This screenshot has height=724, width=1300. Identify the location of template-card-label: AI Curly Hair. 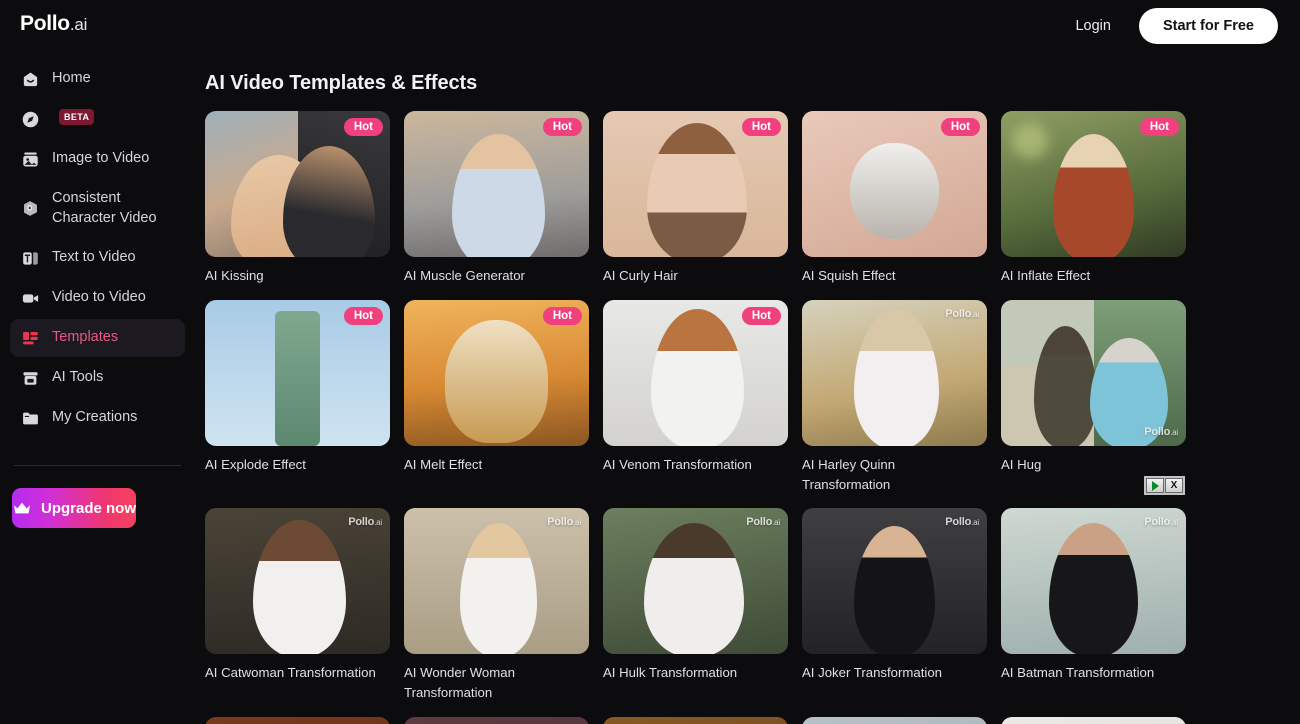
(640, 275).